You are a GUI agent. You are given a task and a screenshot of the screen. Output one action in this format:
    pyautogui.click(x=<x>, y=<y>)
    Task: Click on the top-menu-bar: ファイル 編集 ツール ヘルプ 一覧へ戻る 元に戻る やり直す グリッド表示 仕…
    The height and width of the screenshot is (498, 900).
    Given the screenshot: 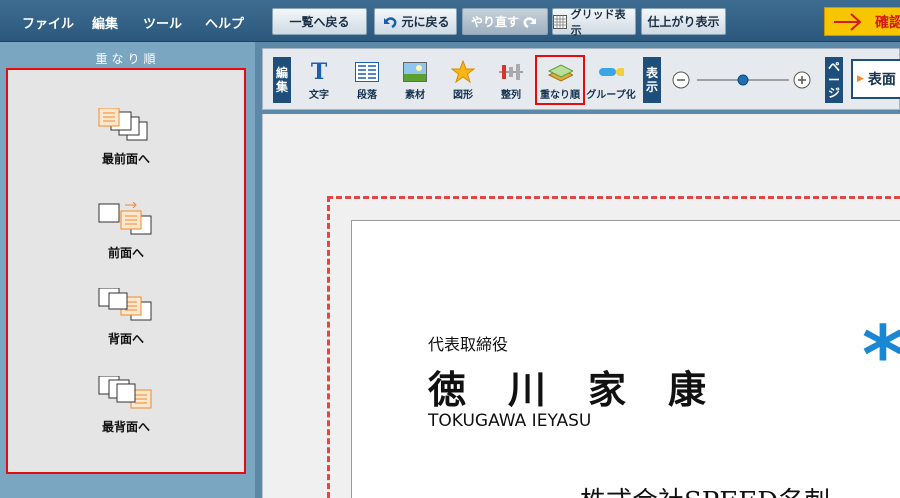 What is the action you would take?
    pyautogui.click(x=450, y=21)
    